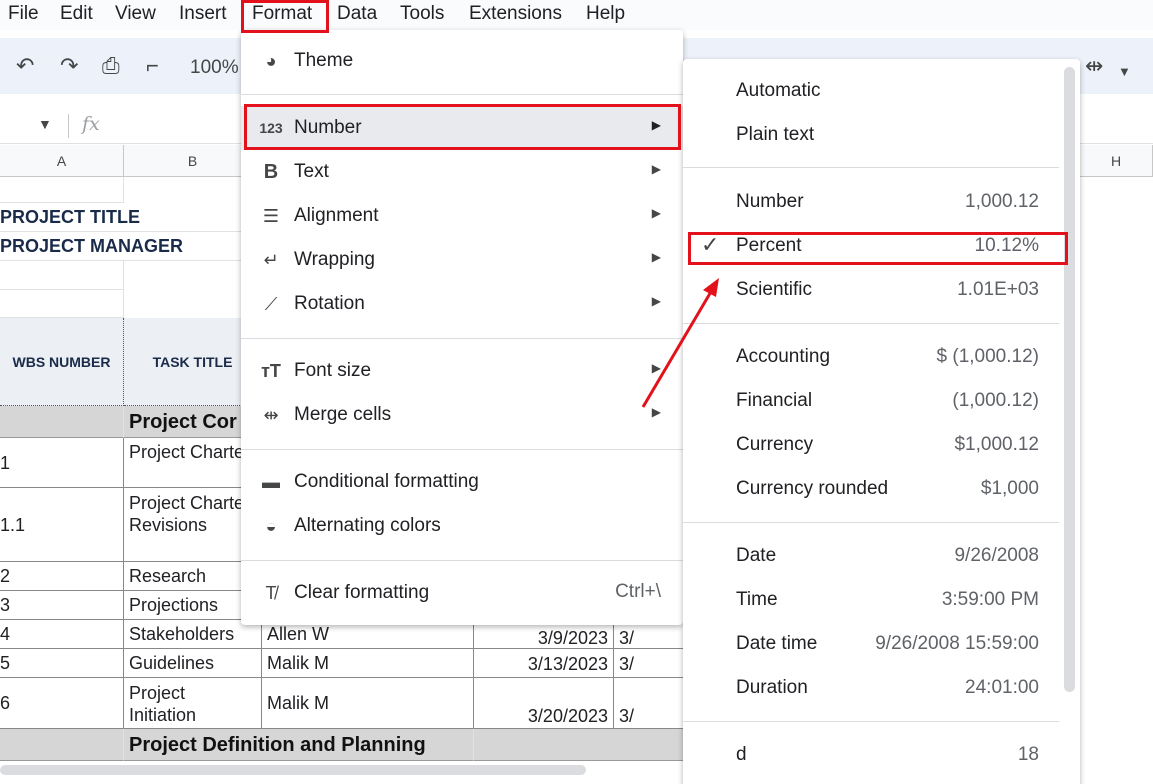 The height and width of the screenshot is (784, 1153). Describe the element at coordinates (677, 348) in the screenshot. I see `arrow-shaft` at that location.